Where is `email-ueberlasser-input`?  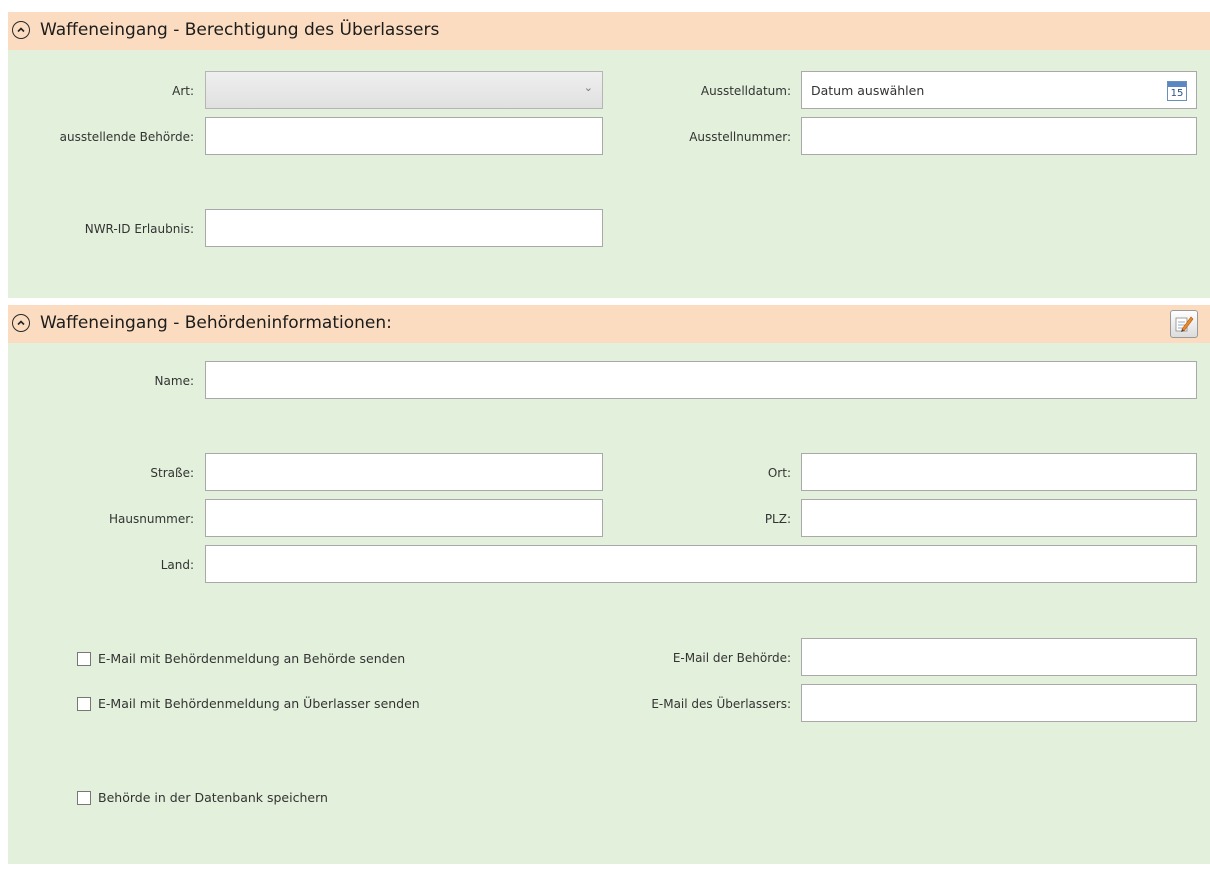
email-ueberlasser-input is located at coordinates (999, 703).